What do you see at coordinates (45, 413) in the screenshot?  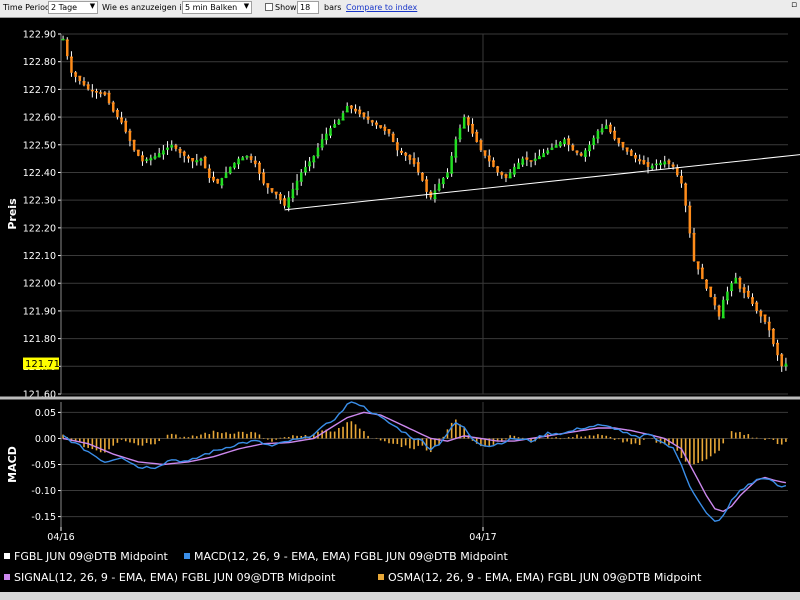 I see `macd-y-tick-label: 0.05` at bounding box center [45, 413].